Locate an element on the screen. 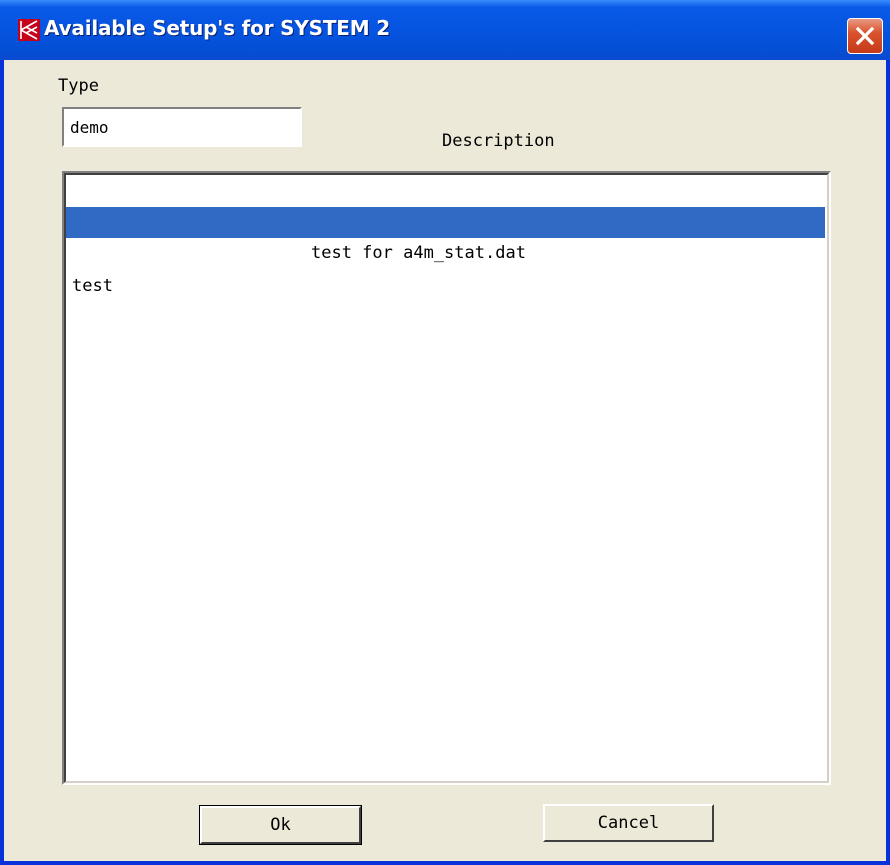 Image resolution: width=890 pixels, height=865 pixels. list-item-description: a demo test is located at coordinates (367, 284).